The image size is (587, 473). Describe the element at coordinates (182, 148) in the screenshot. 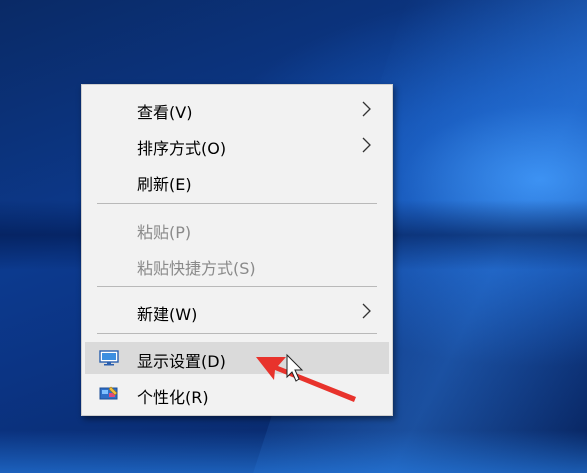

I see `menu-item-label: 排序方式(O)` at that location.